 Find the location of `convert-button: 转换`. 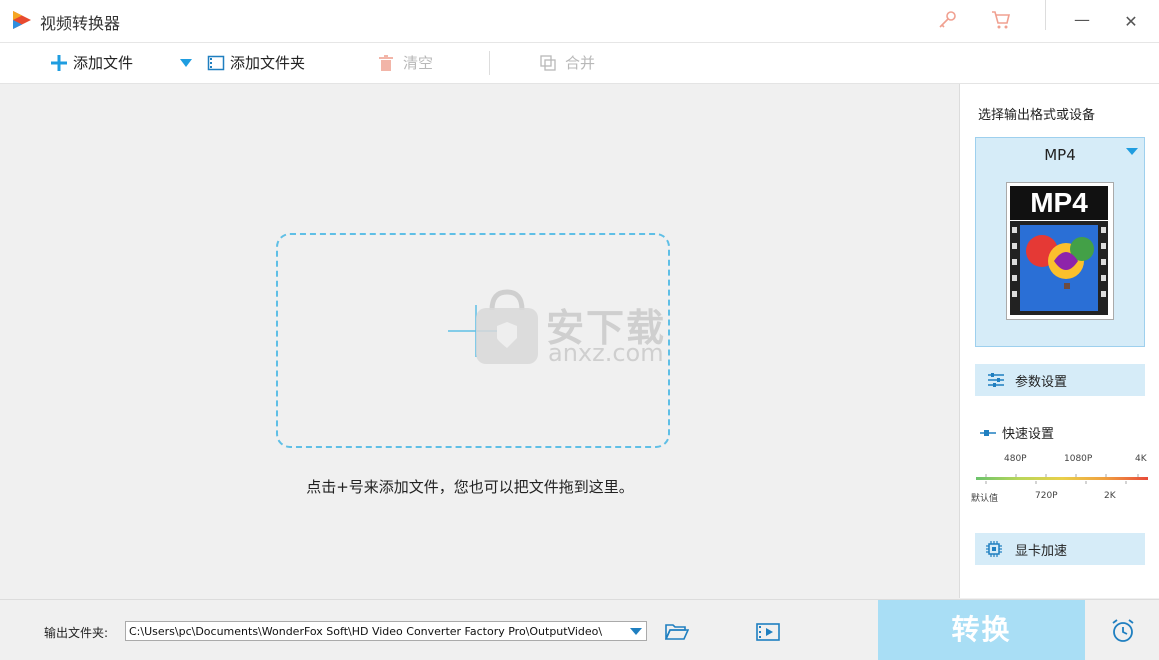

convert-button: 转换 is located at coordinates (981, 630).